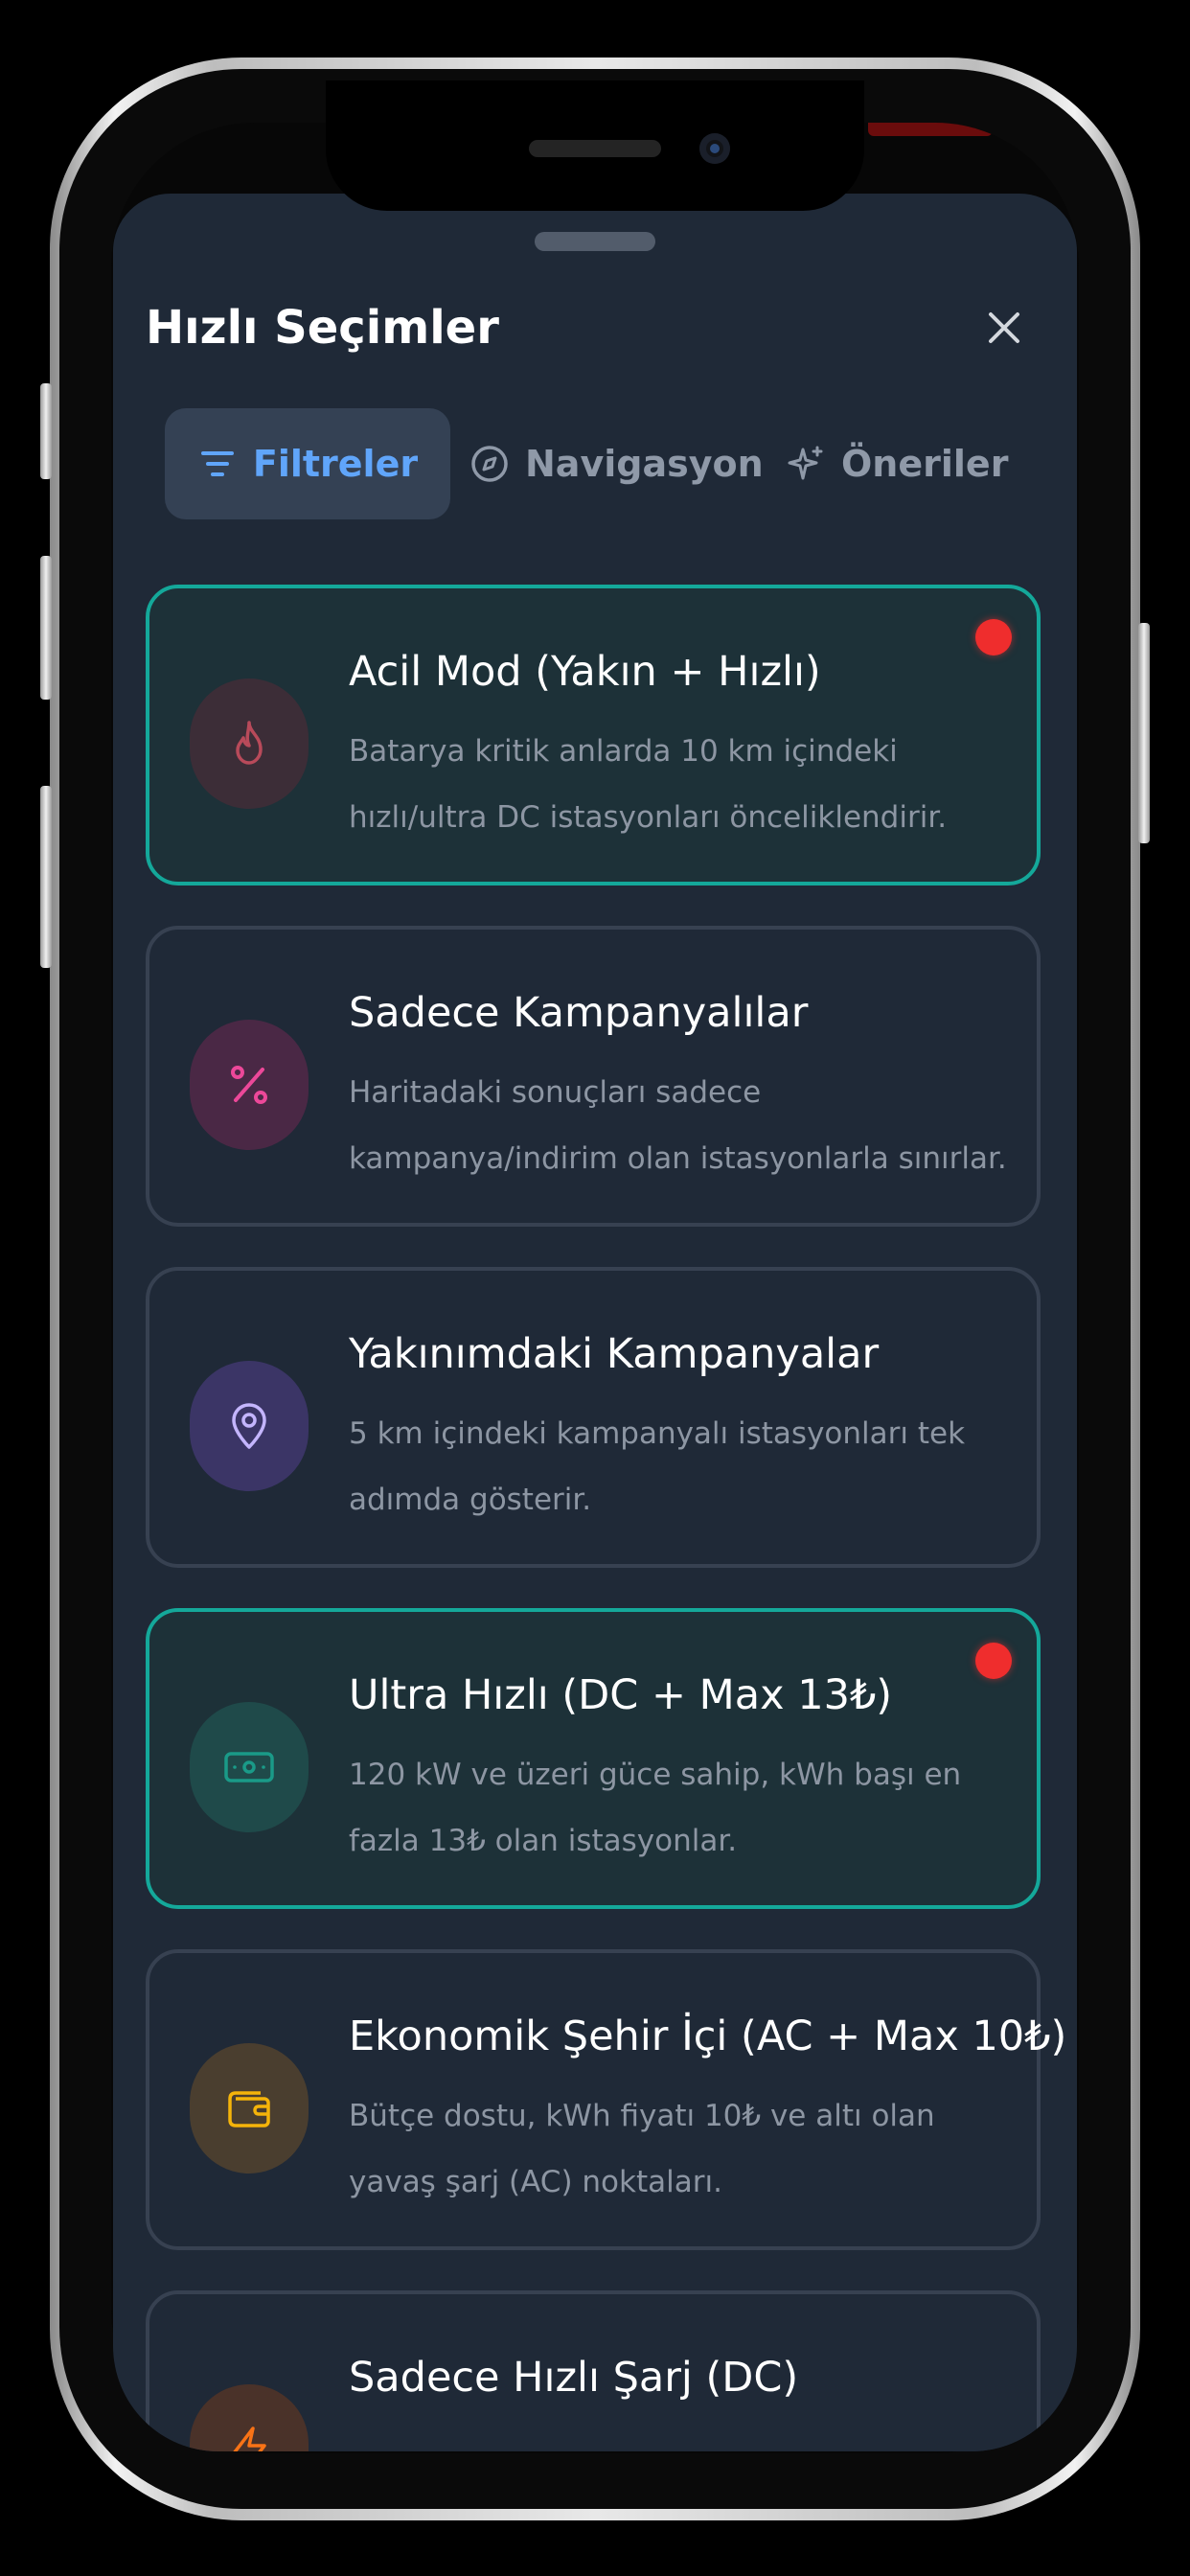 This screenshot has width=1190, height=2576. I want to click on close-button, so click(1004, 327).